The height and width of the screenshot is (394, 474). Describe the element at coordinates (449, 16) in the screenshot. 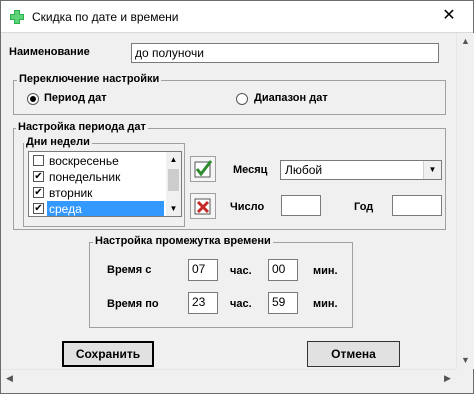

I see `close-icon: ✕` at that location.